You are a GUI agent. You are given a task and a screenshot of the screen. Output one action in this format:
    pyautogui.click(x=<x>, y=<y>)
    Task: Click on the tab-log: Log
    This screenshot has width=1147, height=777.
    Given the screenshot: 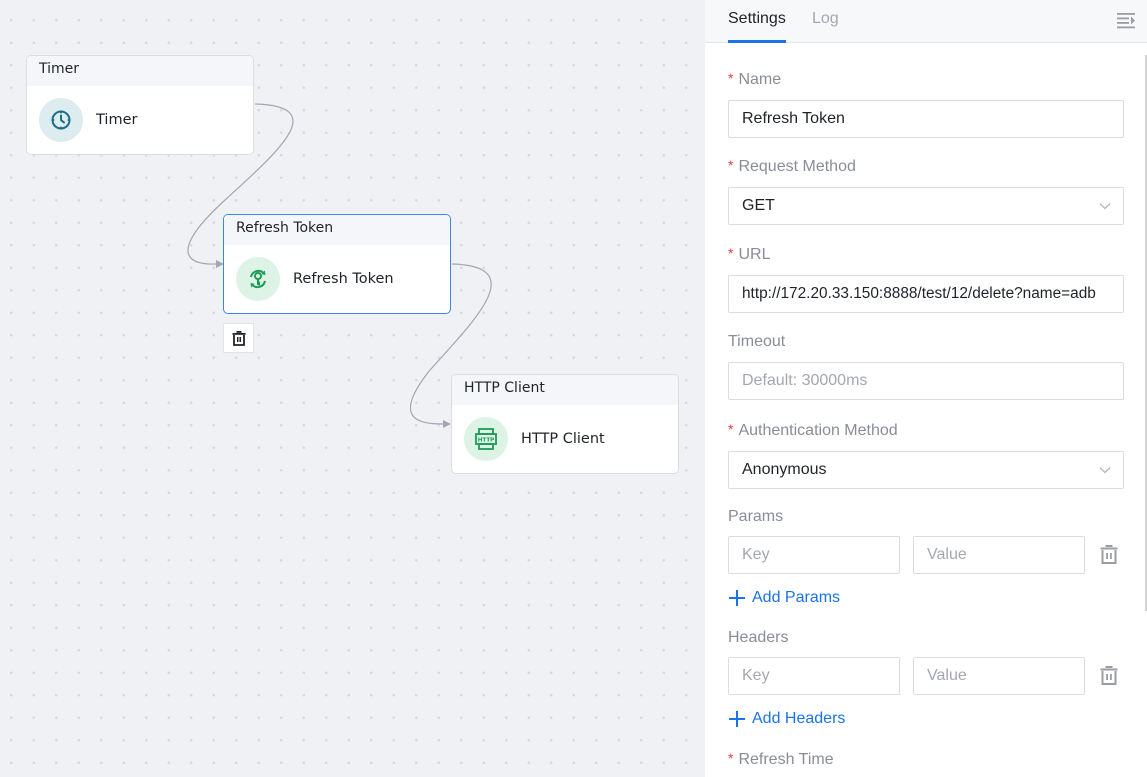 What is the action you would take?
    pyautogui.click(x=825, y=26)
    